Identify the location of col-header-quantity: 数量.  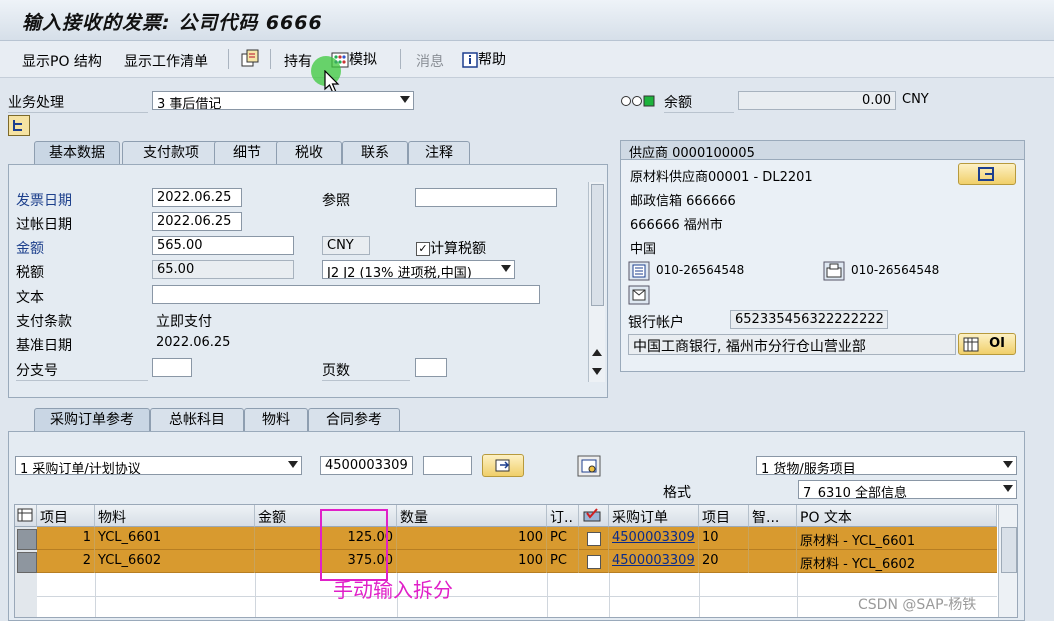
(472, 516).